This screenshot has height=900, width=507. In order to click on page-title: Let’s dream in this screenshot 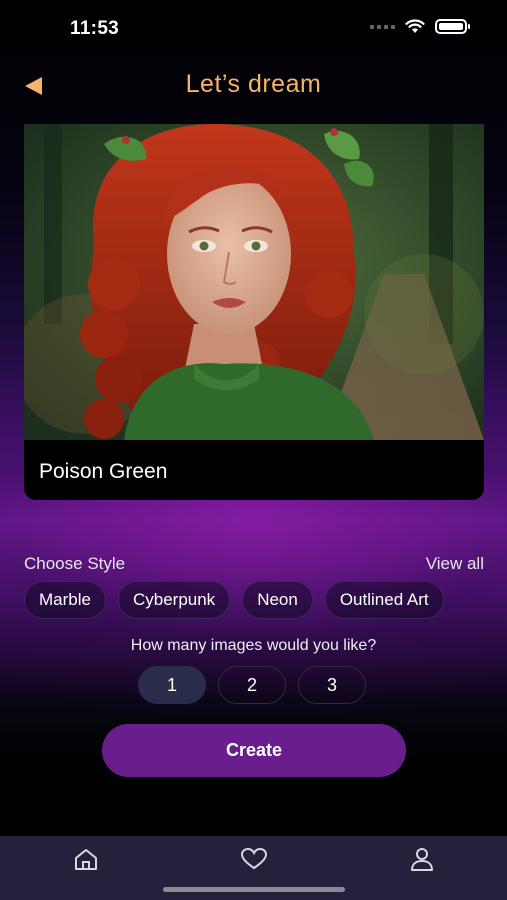, I will do `click(253, 84)`.